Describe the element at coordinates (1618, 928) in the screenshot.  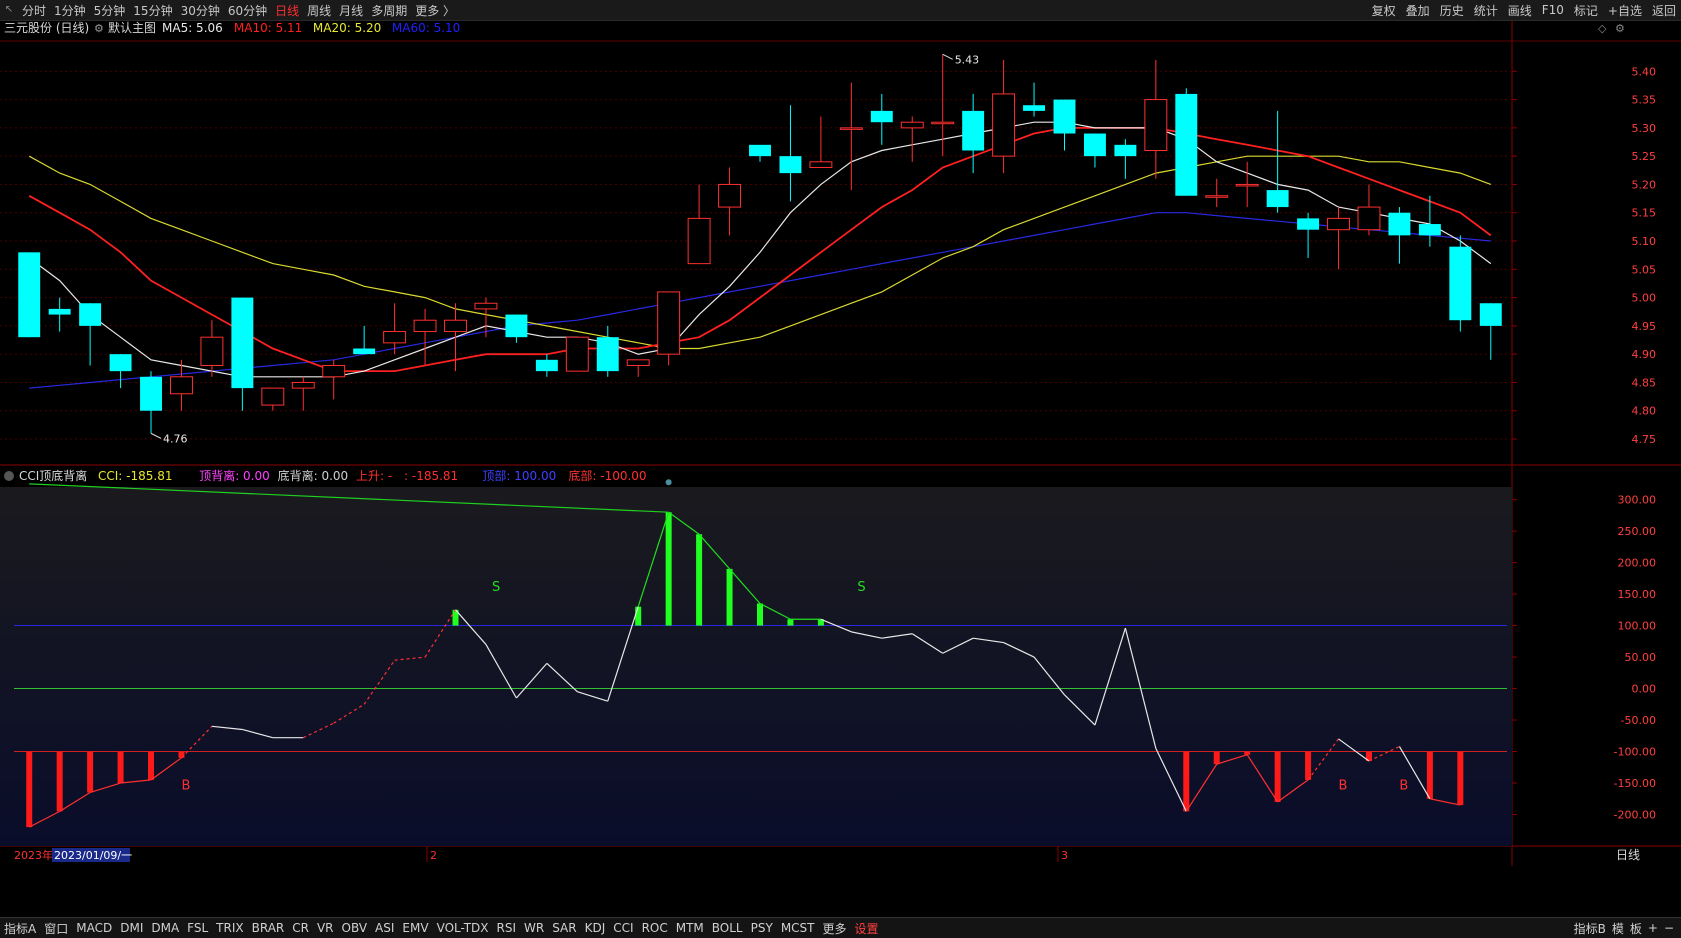
I see `bottom-control: 模` at that location.